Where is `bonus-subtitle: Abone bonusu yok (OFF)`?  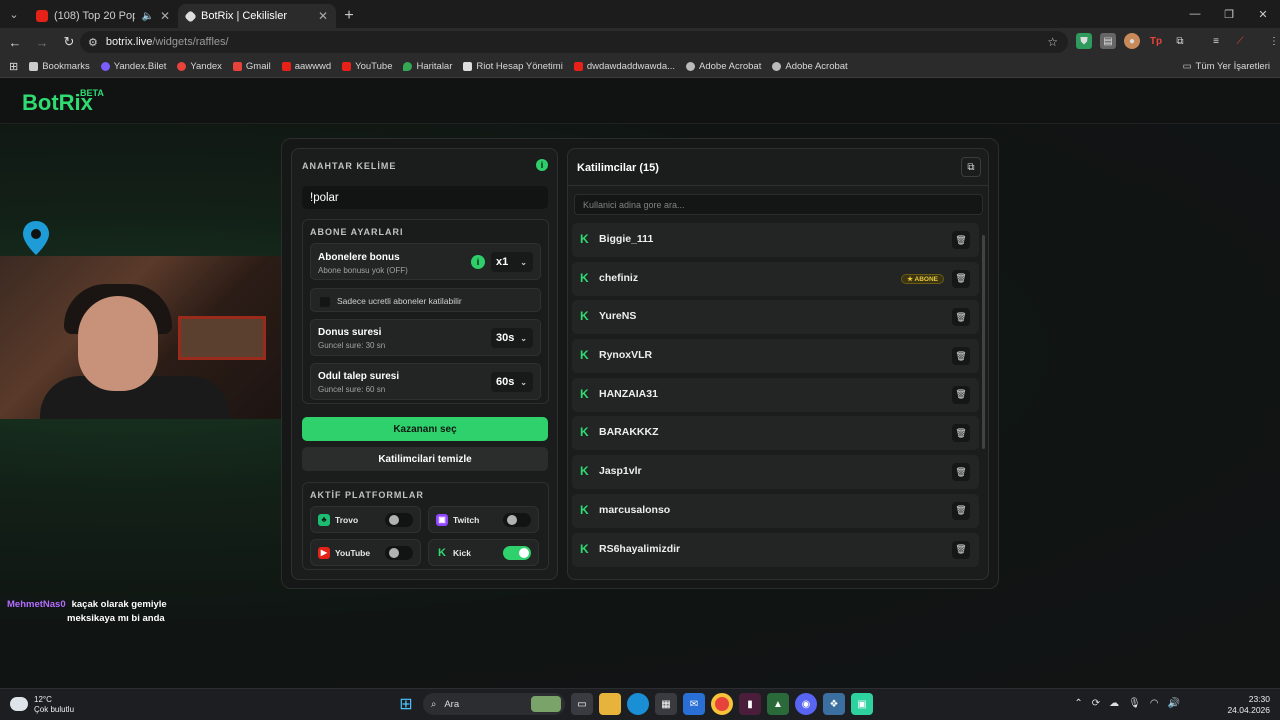
bonus-subtitle: Abone bonusu yok (OFF) is located at coordinates (363, 270).